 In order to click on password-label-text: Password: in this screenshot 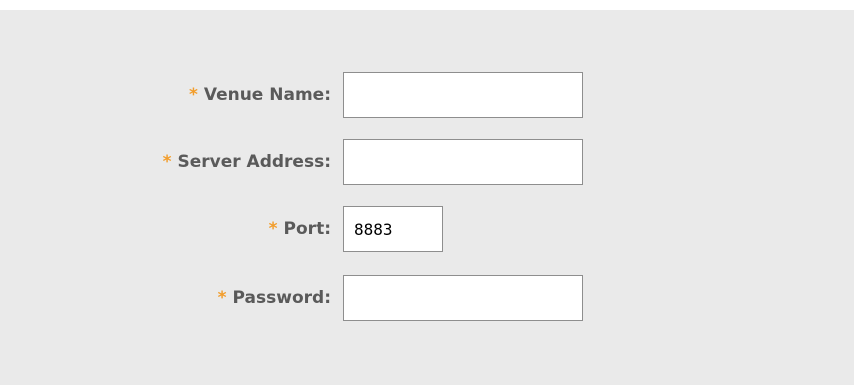, I will do `click(281, 298)`.